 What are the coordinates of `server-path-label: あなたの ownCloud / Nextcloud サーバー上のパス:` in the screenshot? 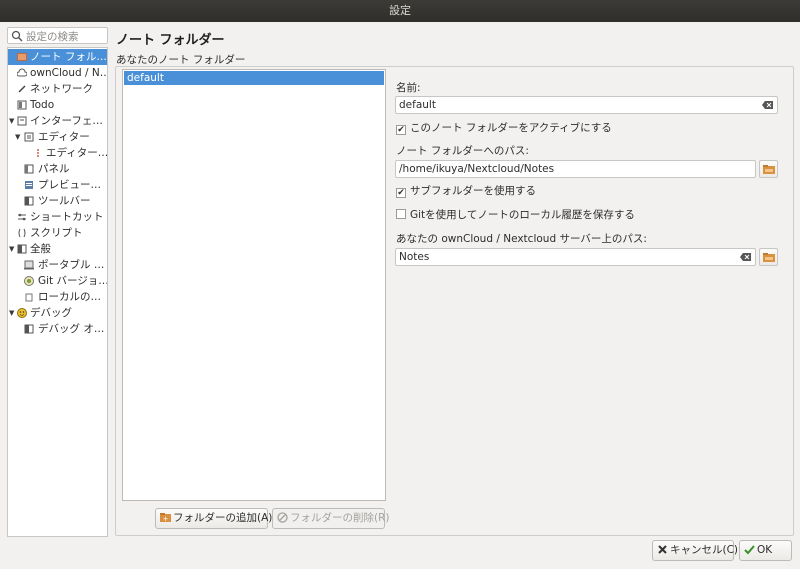 It's located at (521, 239).